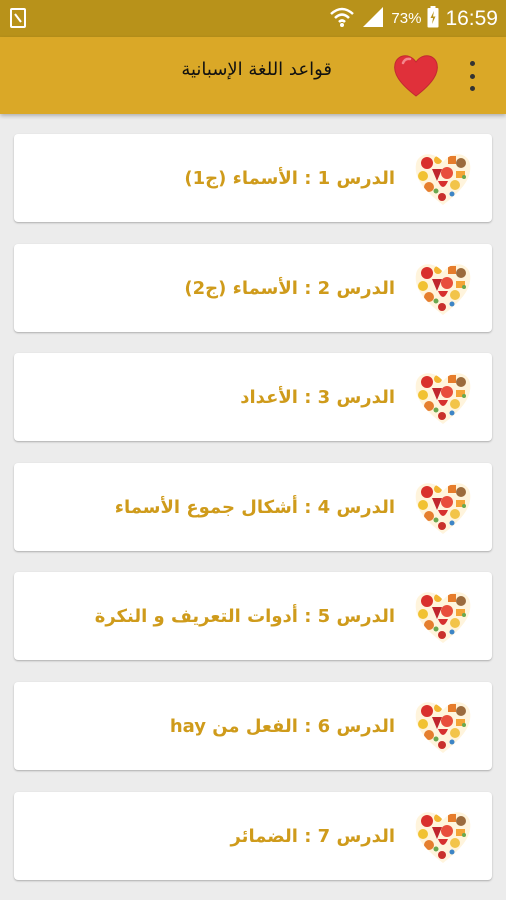  I want to click on lesson-label: الدرس 3 : الأعداد, so click(317, 397).